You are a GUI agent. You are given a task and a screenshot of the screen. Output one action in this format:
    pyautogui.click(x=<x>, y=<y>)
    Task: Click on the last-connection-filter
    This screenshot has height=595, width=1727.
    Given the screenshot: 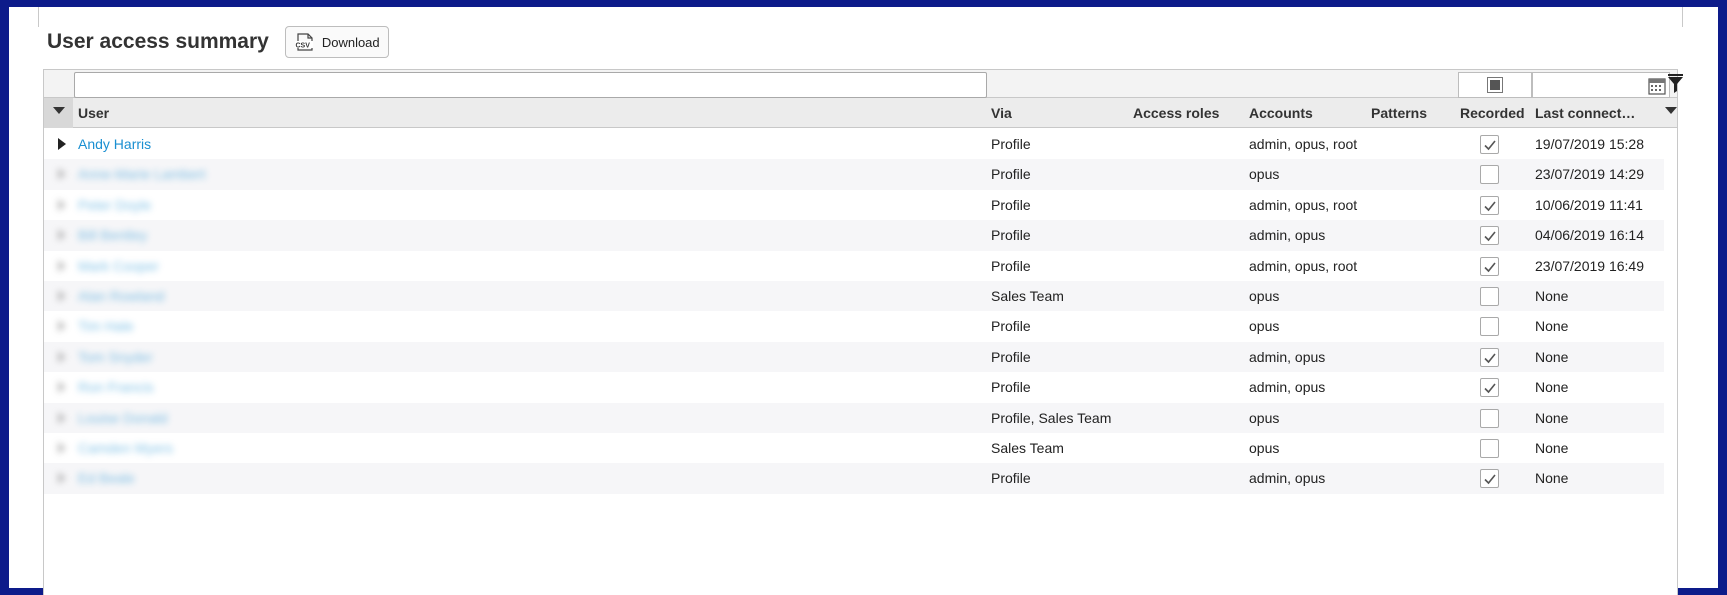 What is the action you would take?
    pyautogui.click(x=1601, y=85)
    